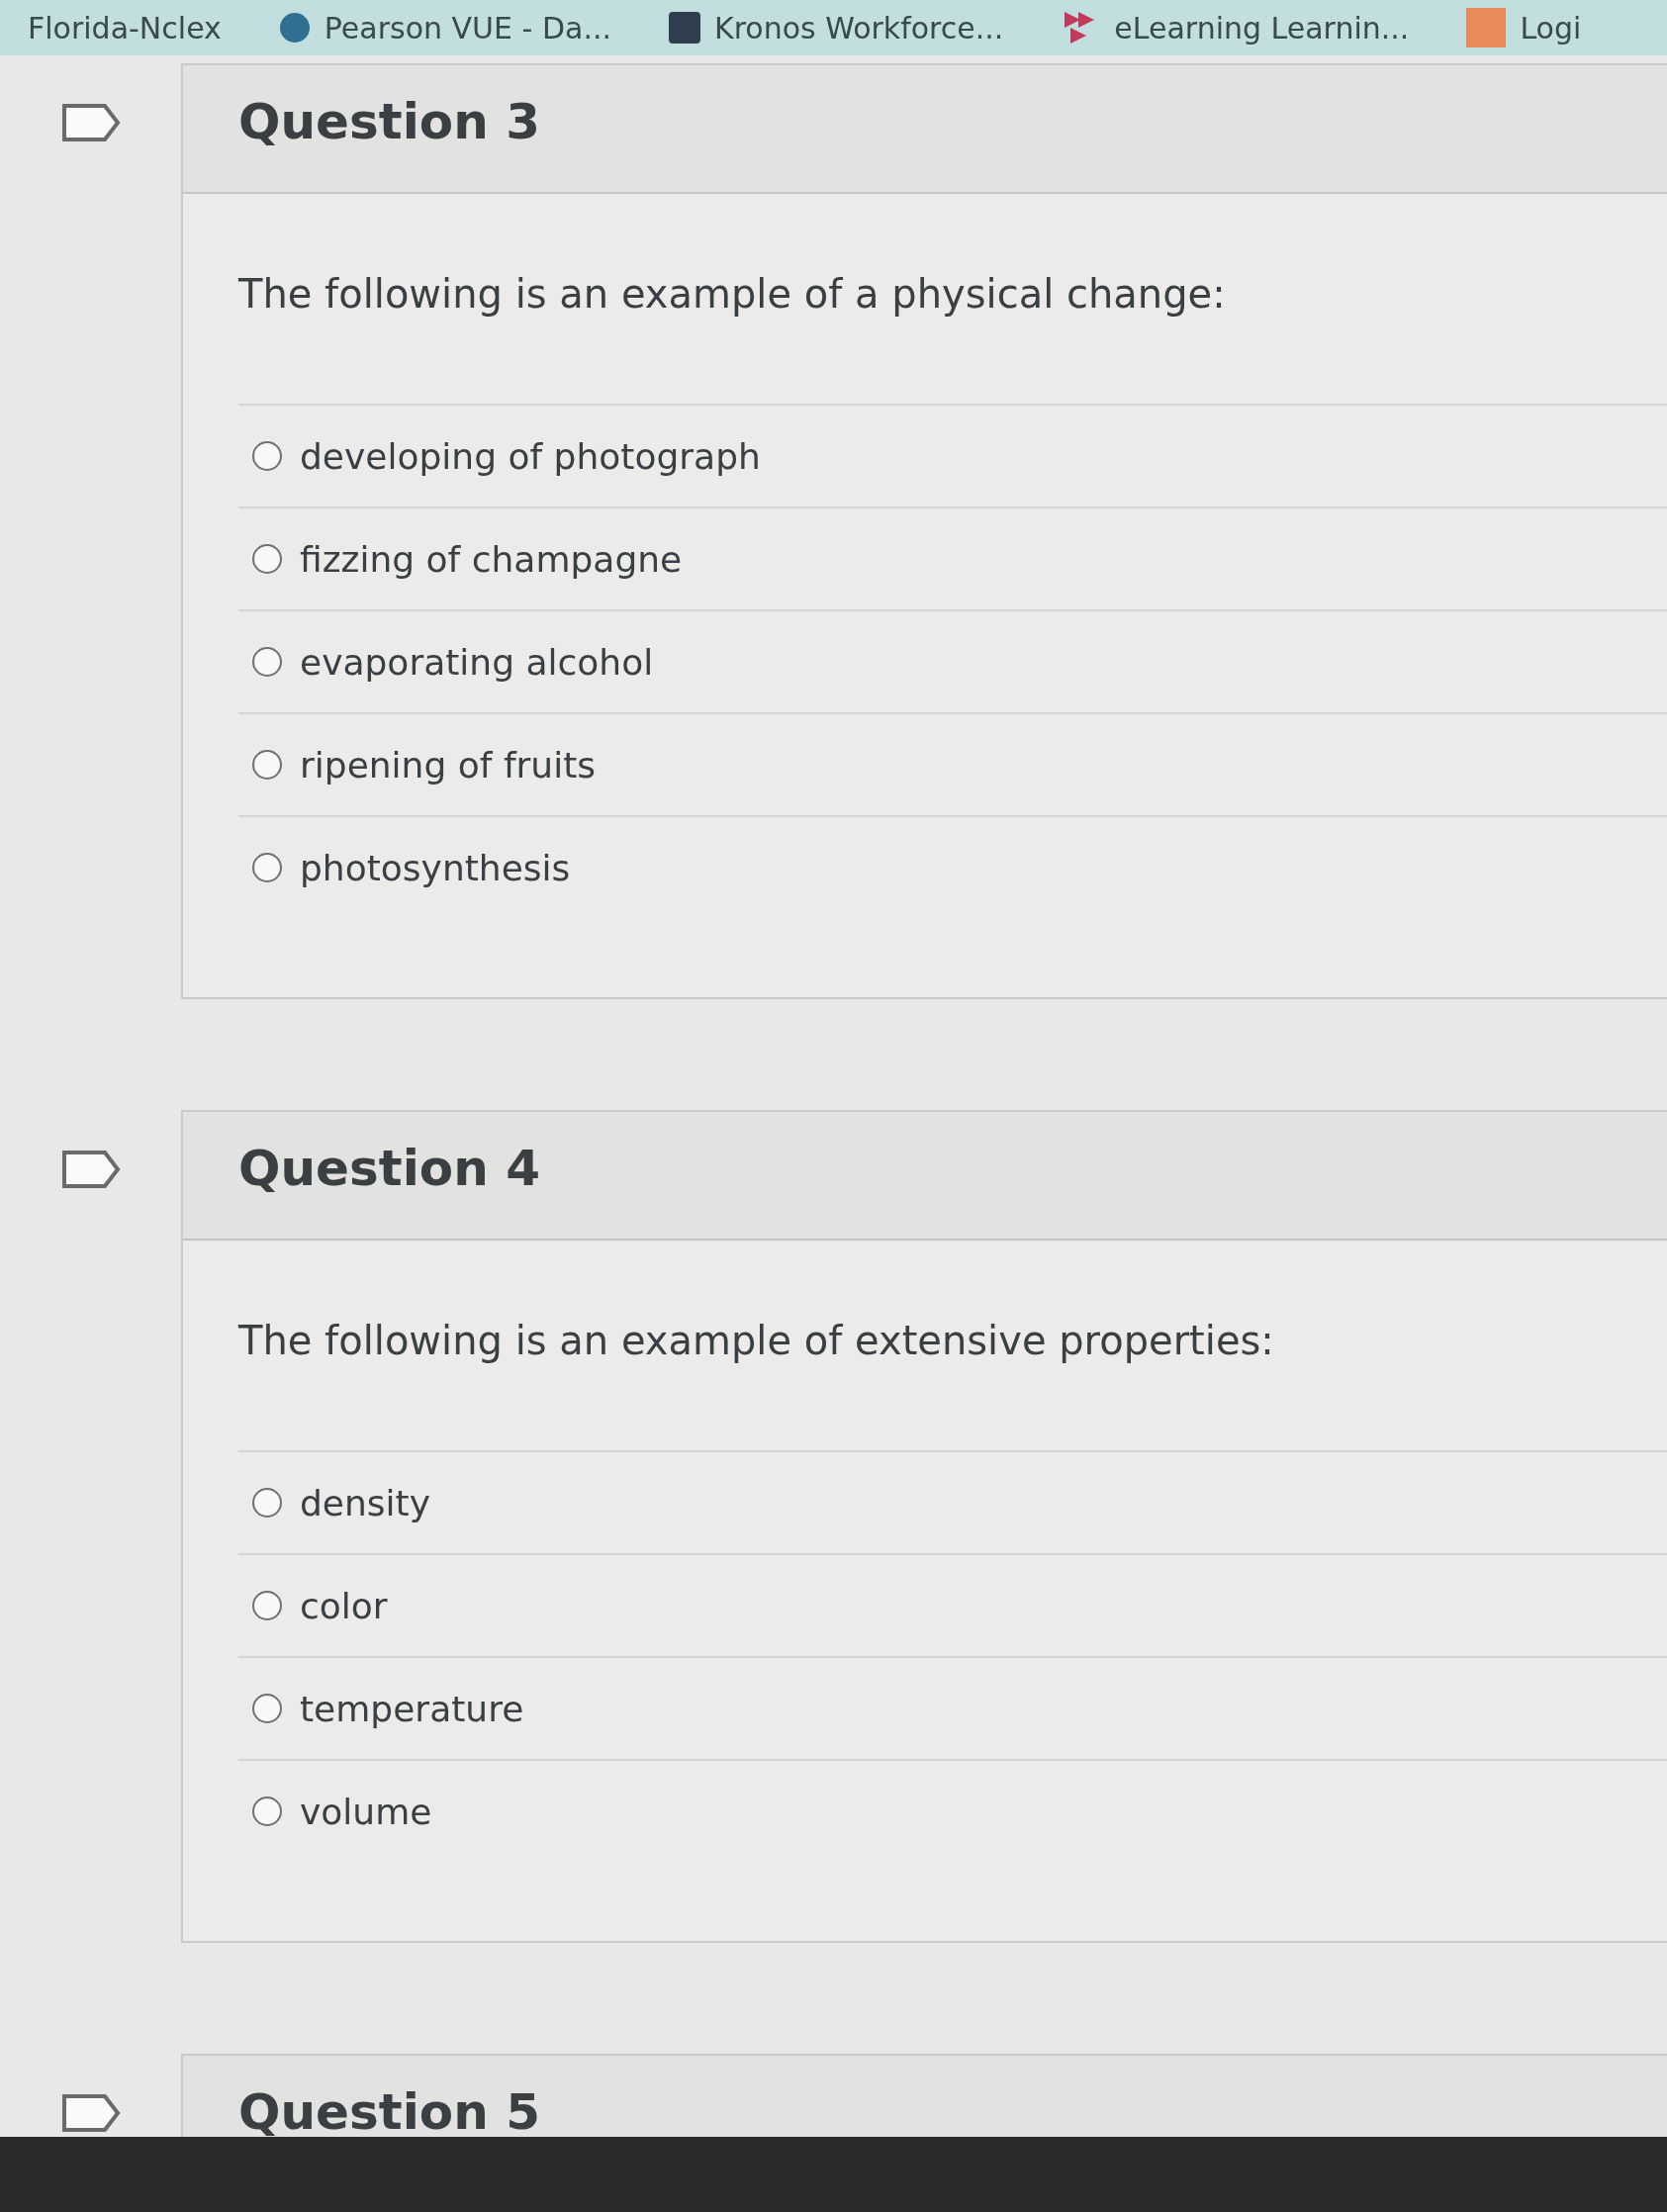 The image size is (1667, 2212). Describe the element at coordinates (530, 456) in the screenshot. I see `option-label: developing of photograph` at that location.